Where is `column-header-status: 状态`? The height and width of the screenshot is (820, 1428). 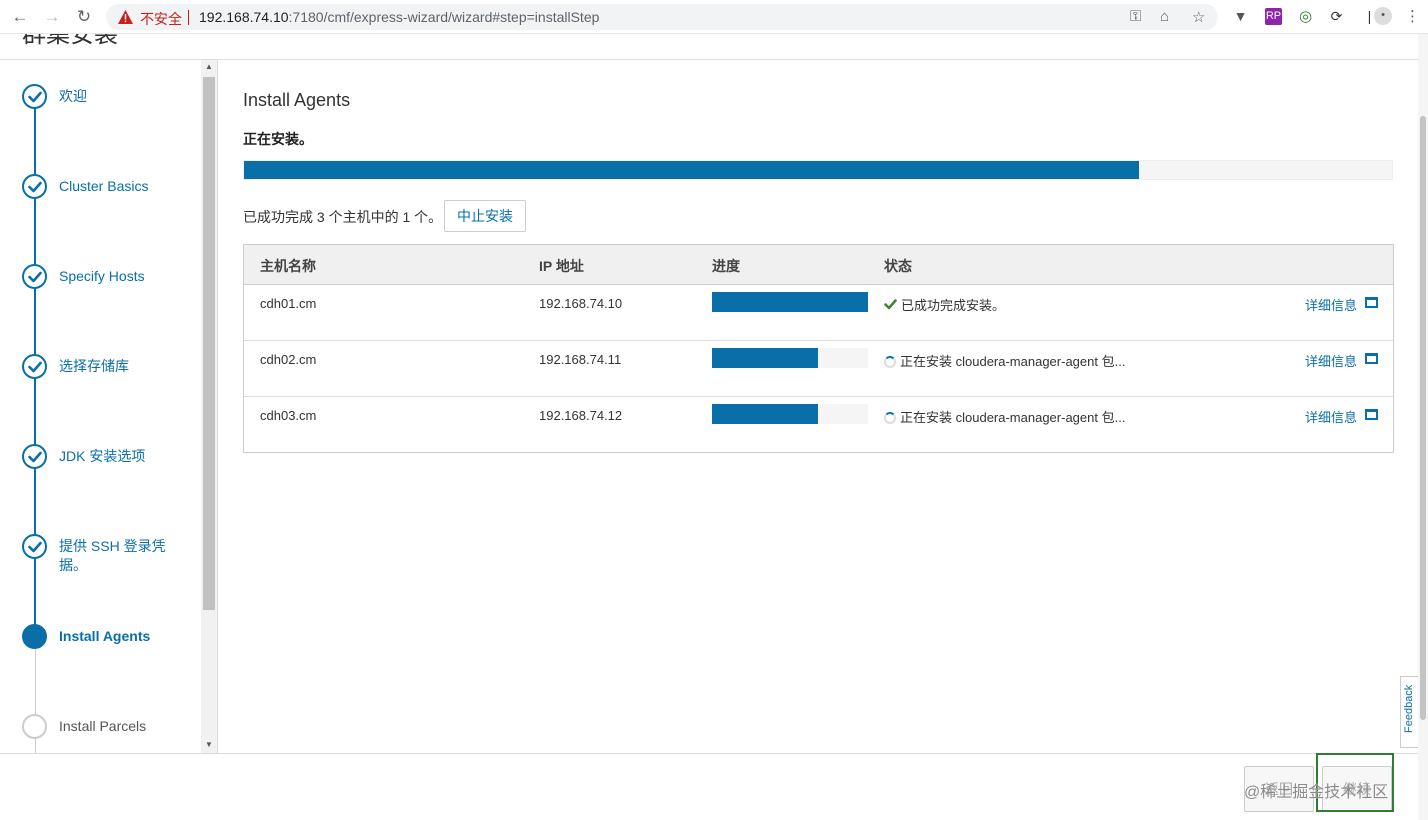
column-header-status: 状态 is located at coordinates (898, 266).